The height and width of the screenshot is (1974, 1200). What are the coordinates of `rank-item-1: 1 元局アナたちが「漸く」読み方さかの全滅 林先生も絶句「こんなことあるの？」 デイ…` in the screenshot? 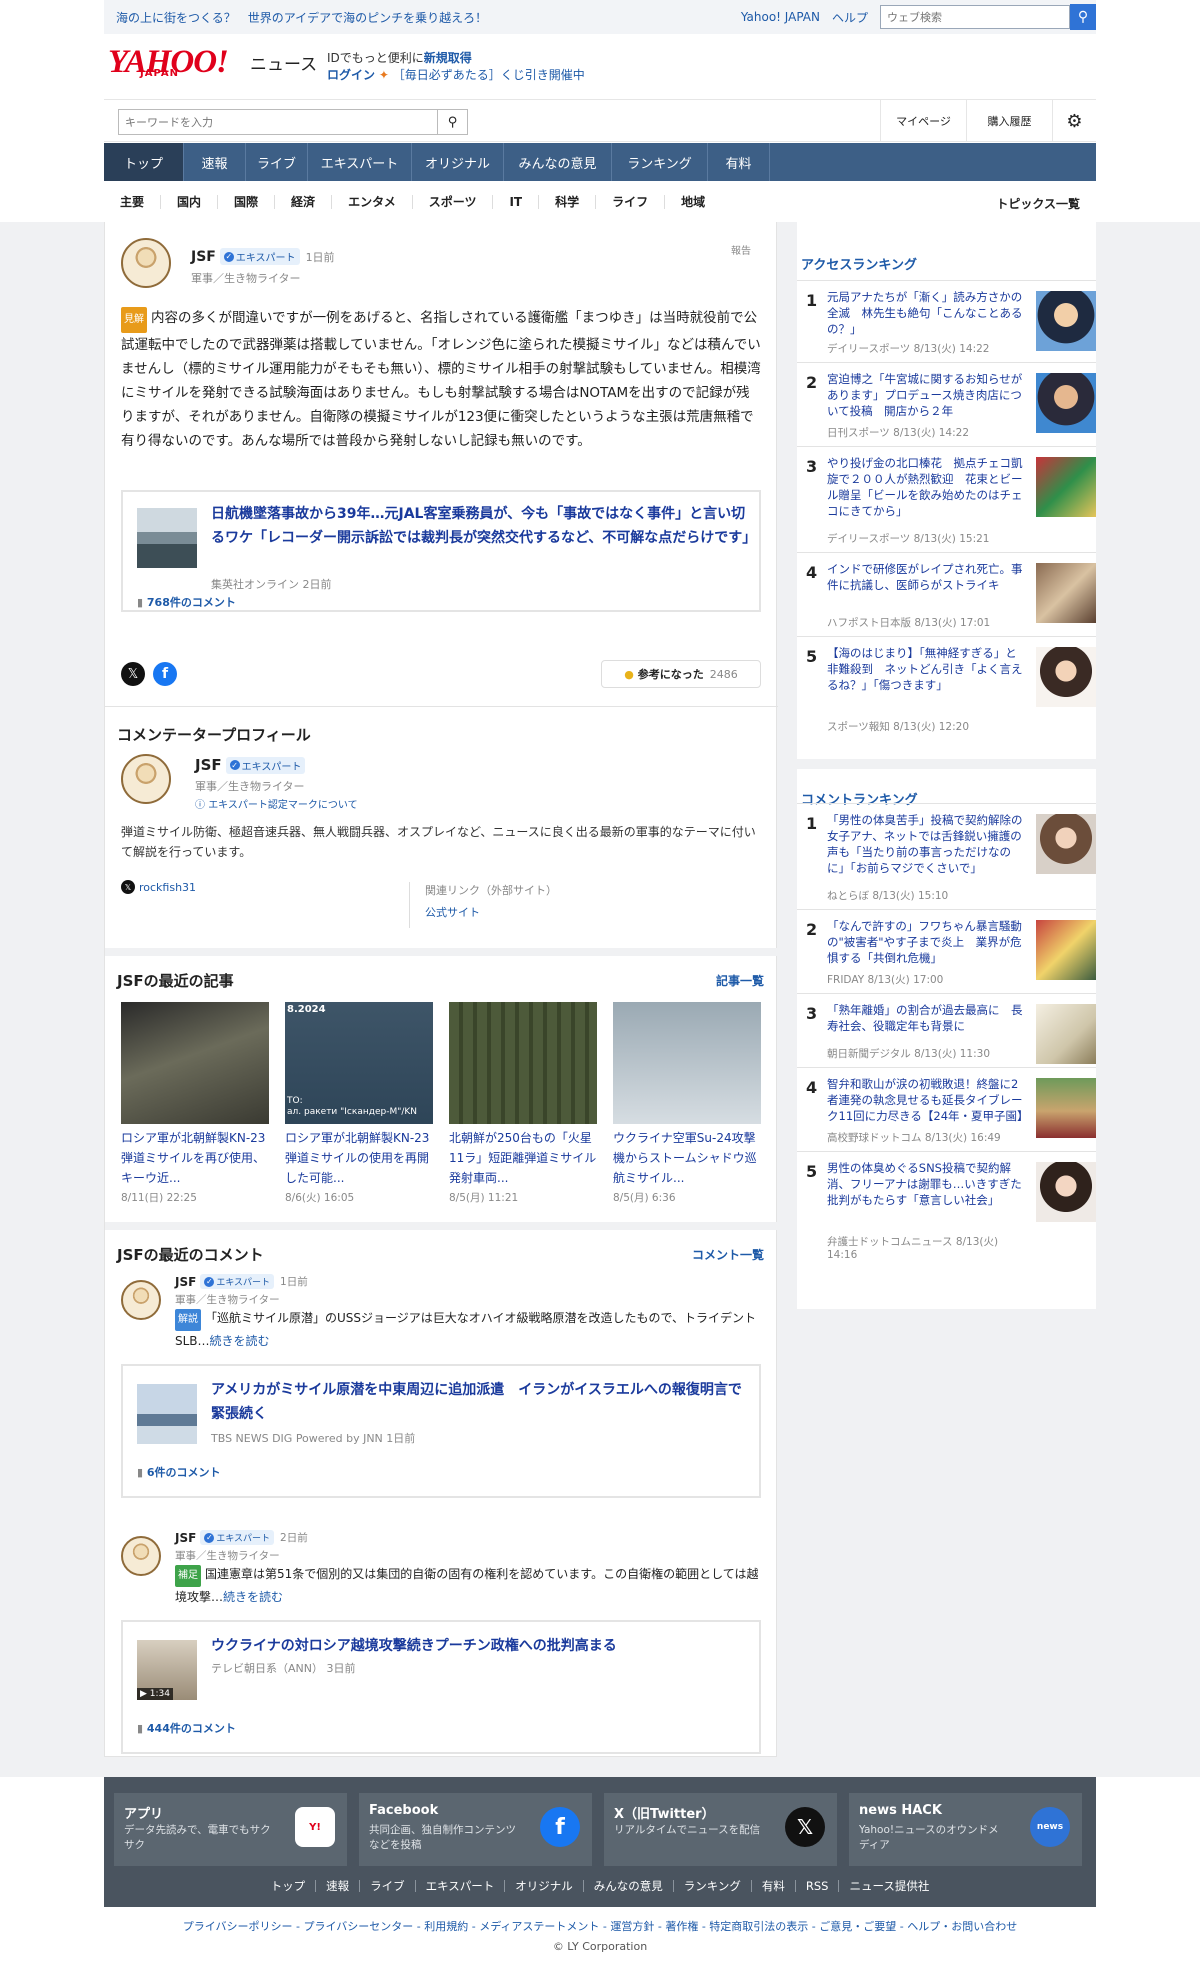 It's located at (946, 321).